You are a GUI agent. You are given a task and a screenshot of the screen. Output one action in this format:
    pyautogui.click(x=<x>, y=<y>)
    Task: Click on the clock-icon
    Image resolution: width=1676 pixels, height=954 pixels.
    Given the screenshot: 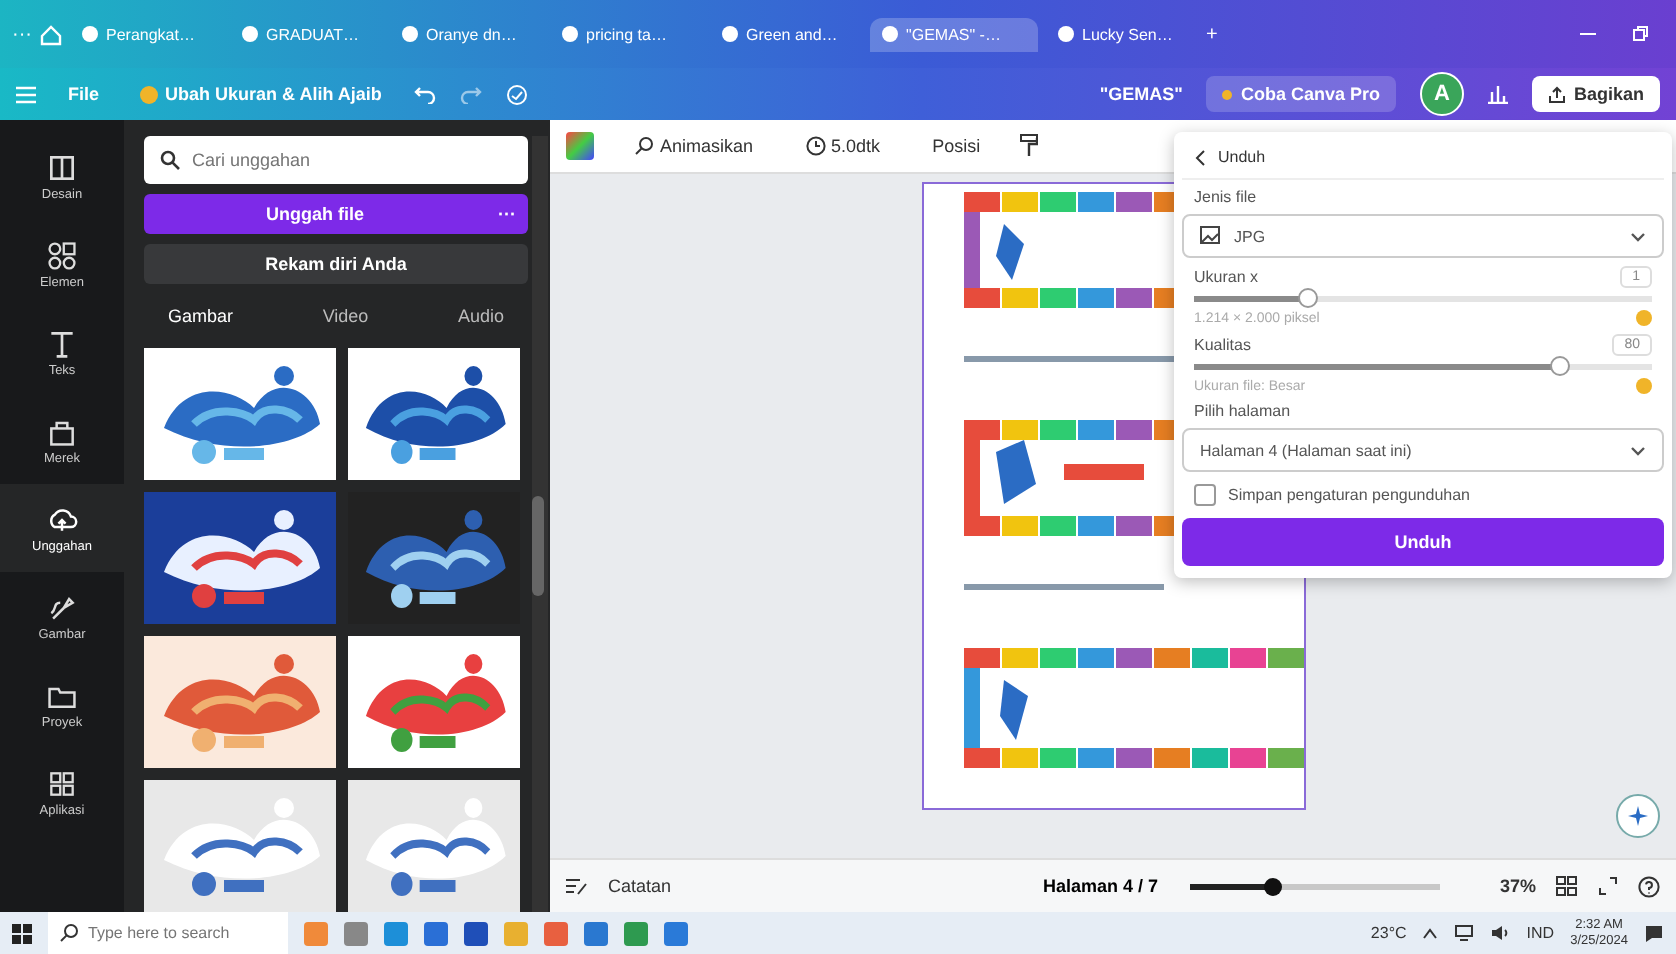 What is the action you would take?
    pyautogui.click(x=815, y=146)
    